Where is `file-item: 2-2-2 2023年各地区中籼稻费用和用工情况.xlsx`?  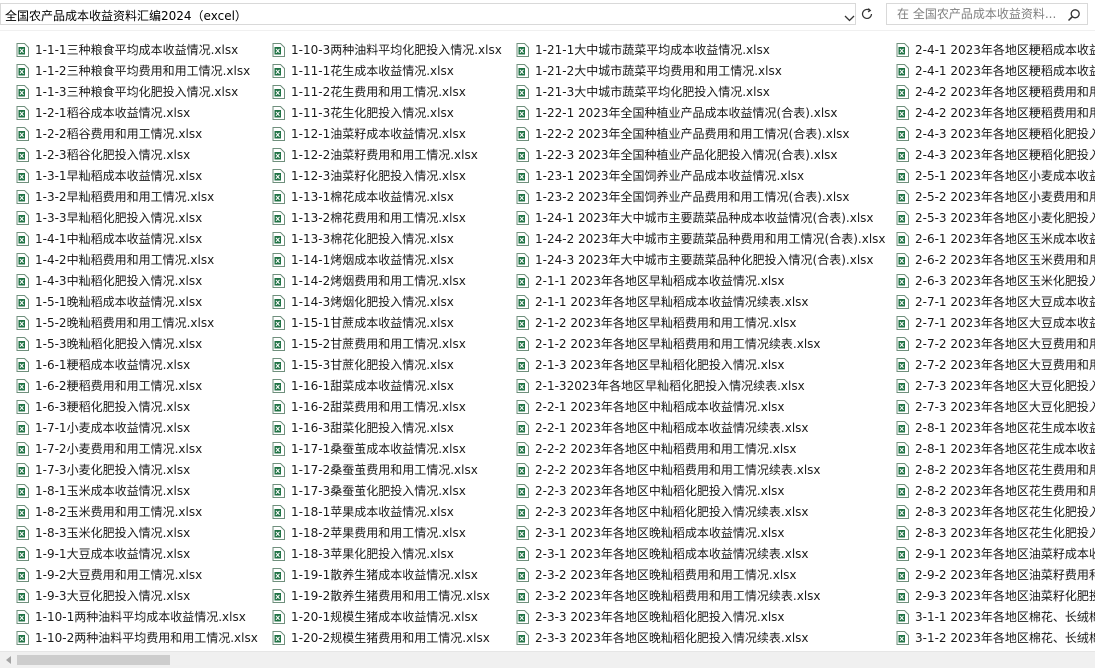 file-item: 2-2-2 2023年各地区中籼稻费用和用工情况.xlsx is located at coordinates (701, 448).